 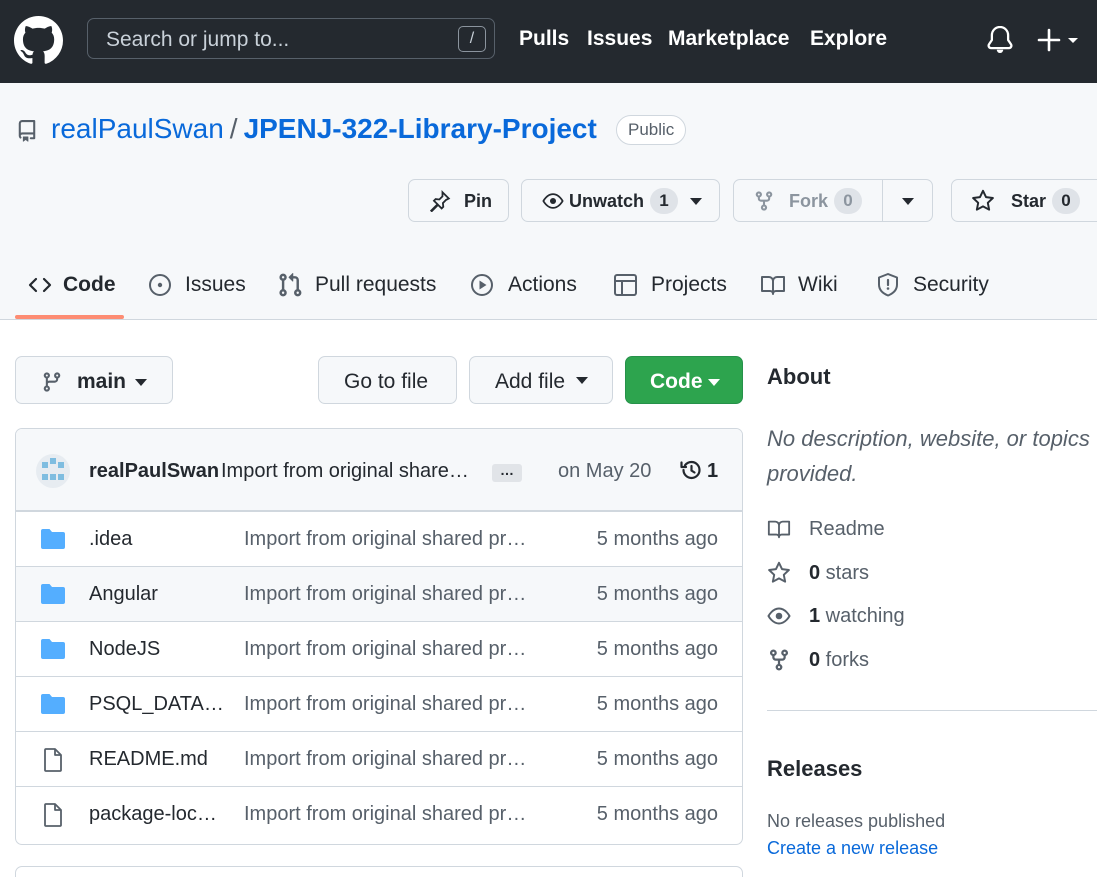 I want to click on branch-chevron-down-icon, so click(x=141, y=383).